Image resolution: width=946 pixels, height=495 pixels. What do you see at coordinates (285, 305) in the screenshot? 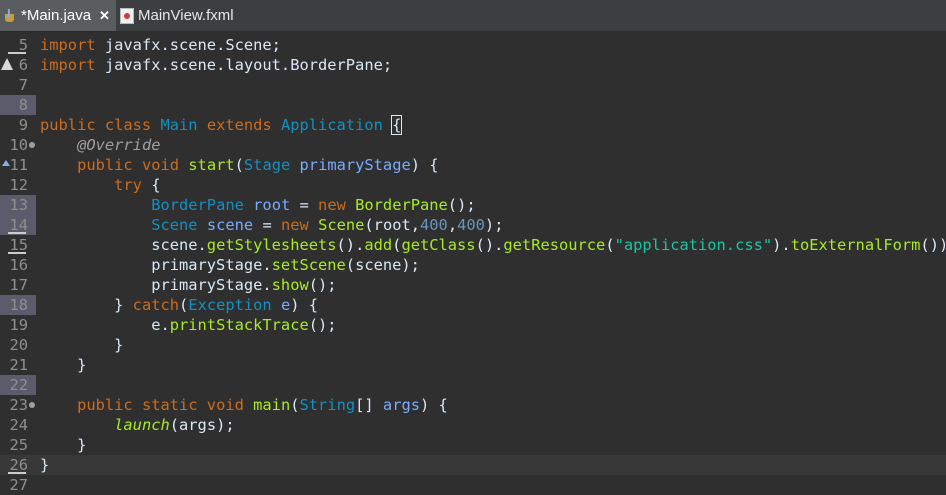
I see `code-token: e` at bounding box center [285, 305].